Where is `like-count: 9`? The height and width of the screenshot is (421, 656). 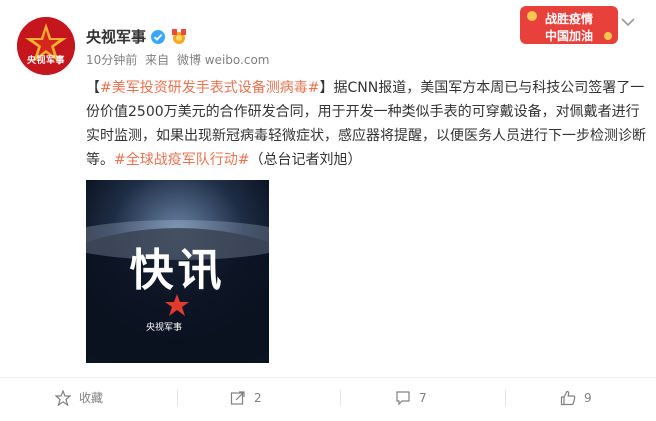 like-count: 9 is located at coordinates (588, 398).